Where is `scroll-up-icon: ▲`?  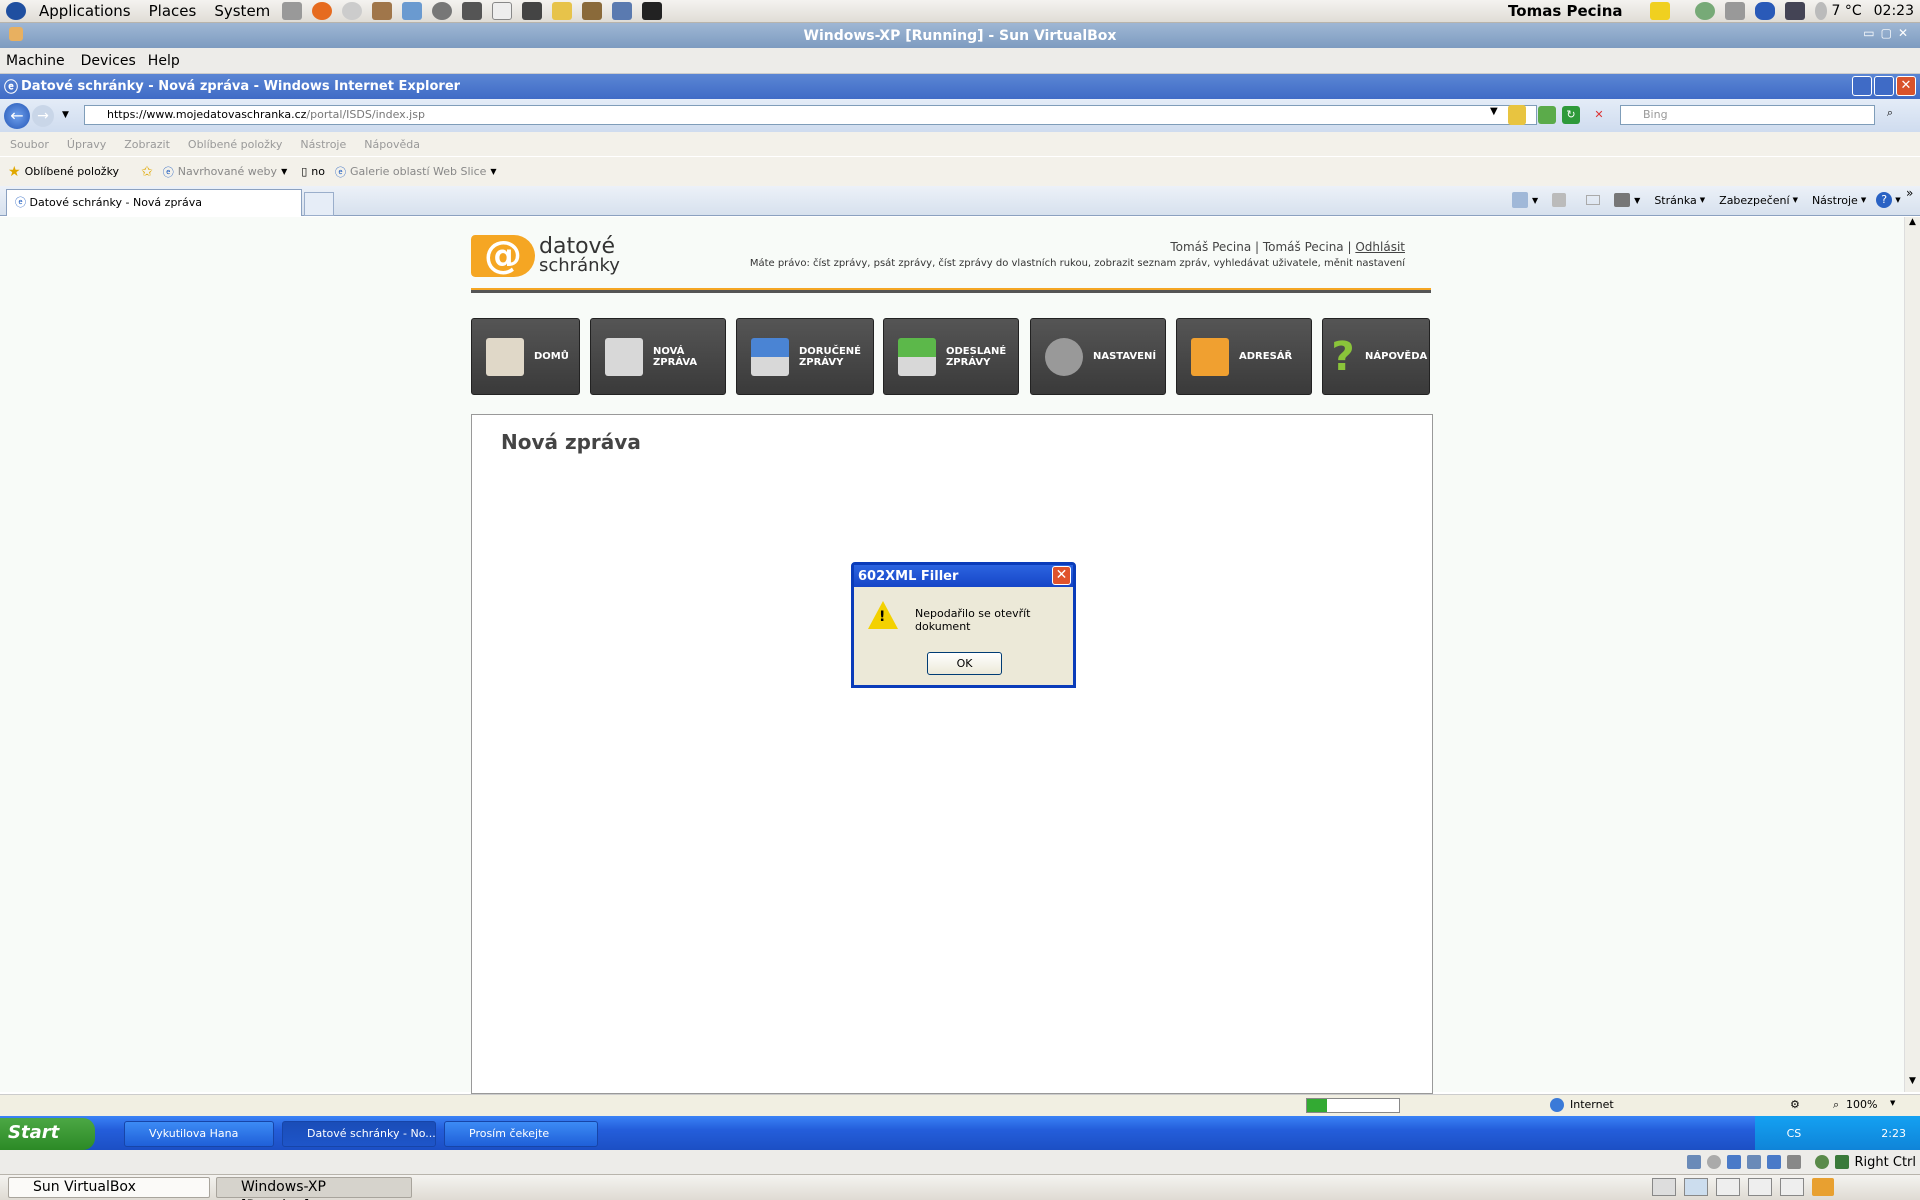
scroll-up-icon: ▲ is located at coordinates (1912, 225).